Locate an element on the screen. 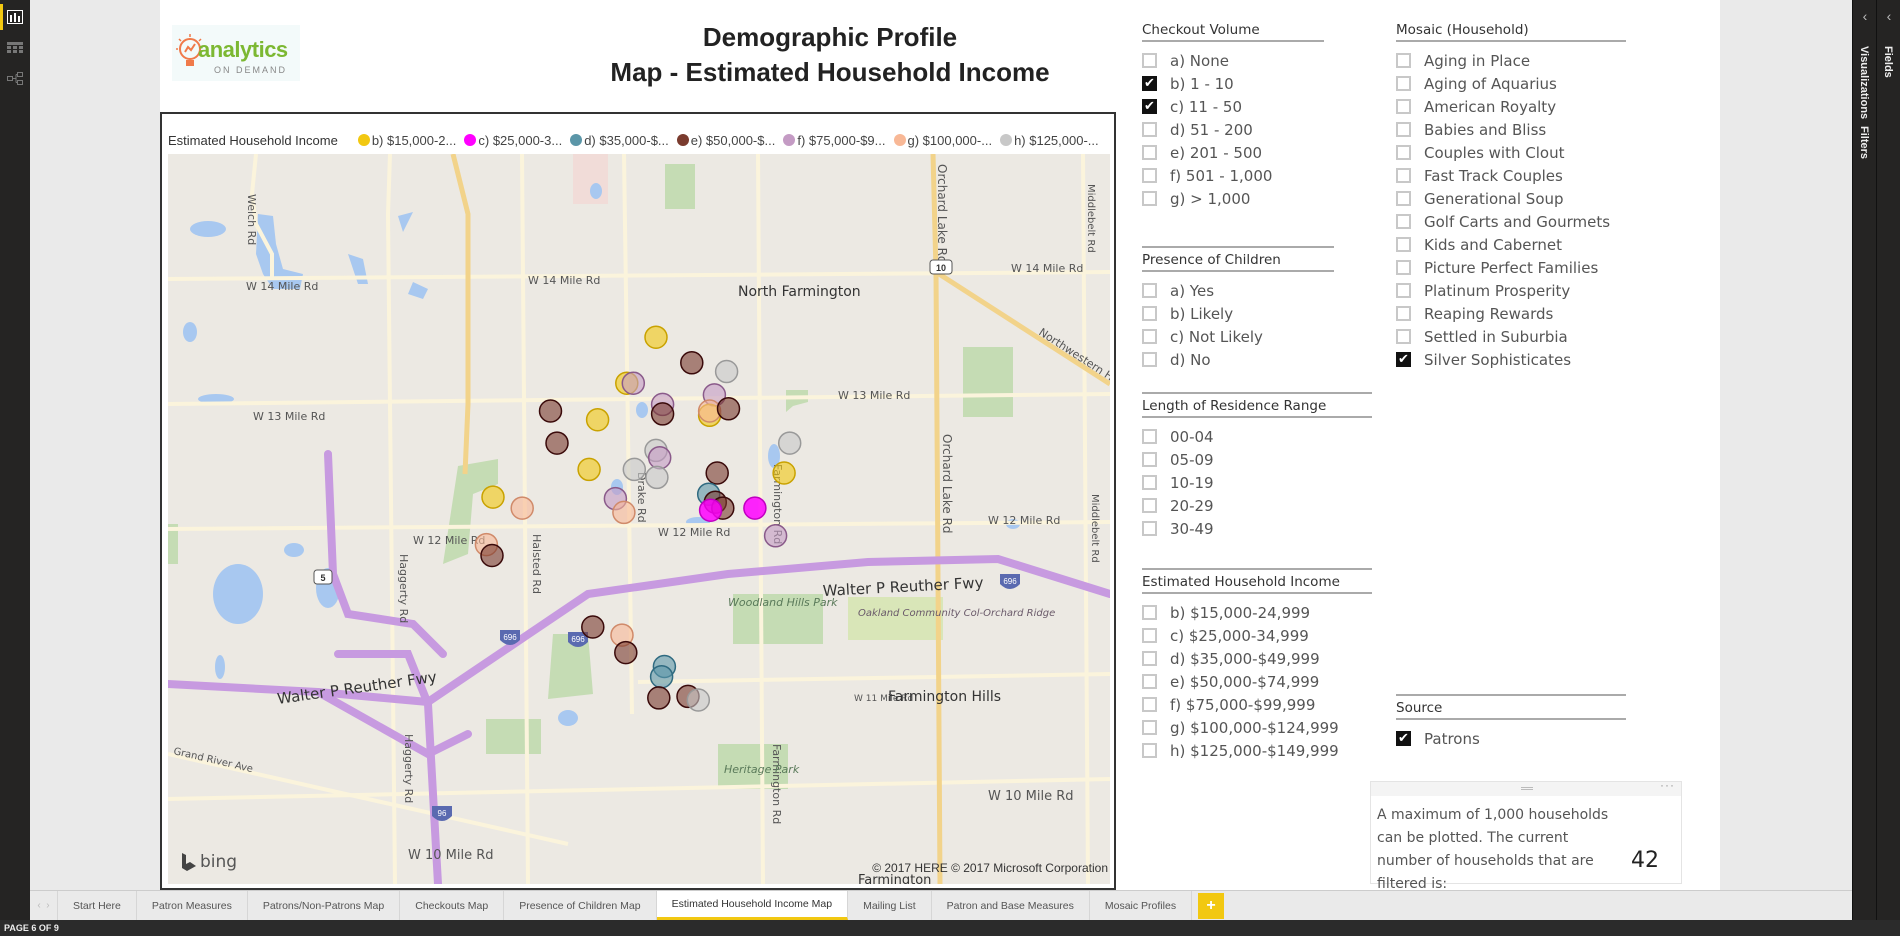 This screenshot has height=936, width=1900. filters-pane-label: Filters is located at coordinates (1864, 142).